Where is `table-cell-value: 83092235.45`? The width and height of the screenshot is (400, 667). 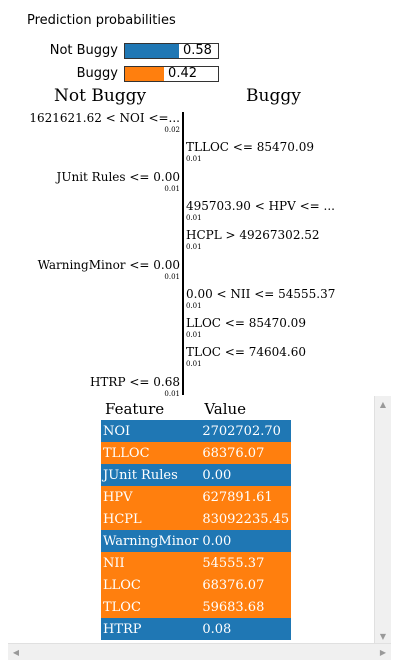 table-cell-value: 83092235.45 is located at coordinates (246, 519).